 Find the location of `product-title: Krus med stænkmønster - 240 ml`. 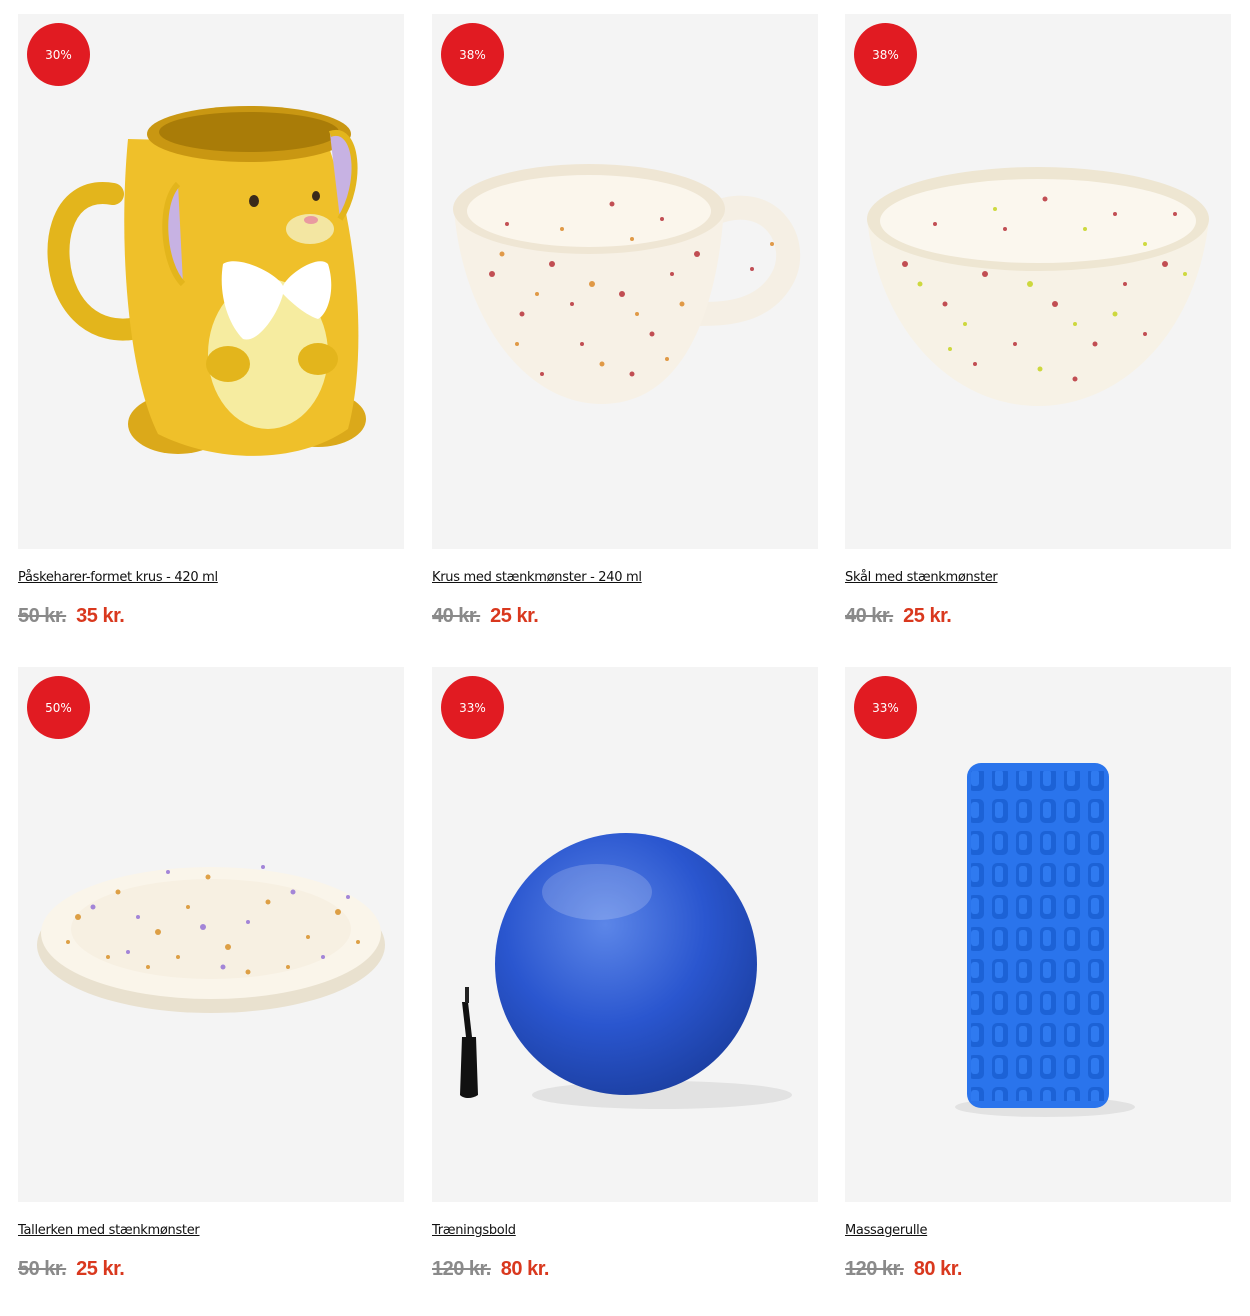

product-title: Krus med stænkmønster - 240 ml is located at coordinates (537, 577).